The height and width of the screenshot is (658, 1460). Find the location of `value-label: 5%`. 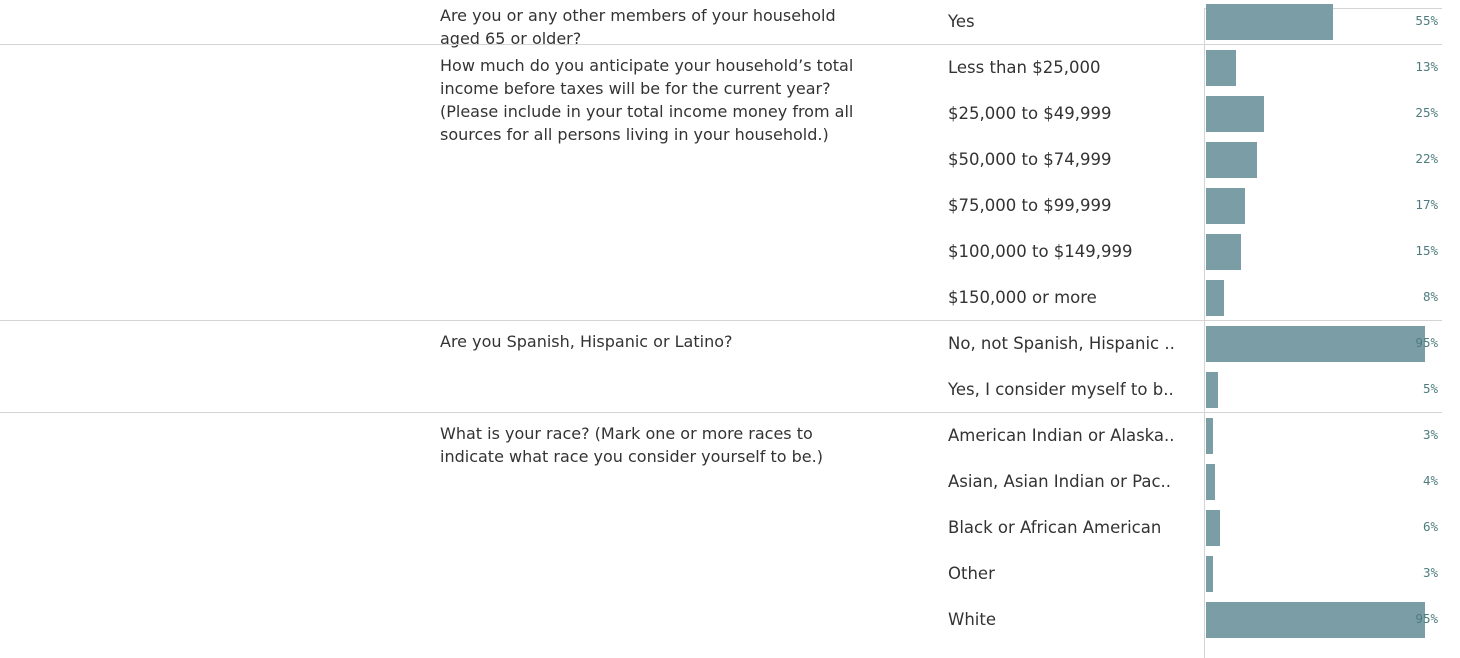

value-label: 5% is located at coordinates (1430, 388).